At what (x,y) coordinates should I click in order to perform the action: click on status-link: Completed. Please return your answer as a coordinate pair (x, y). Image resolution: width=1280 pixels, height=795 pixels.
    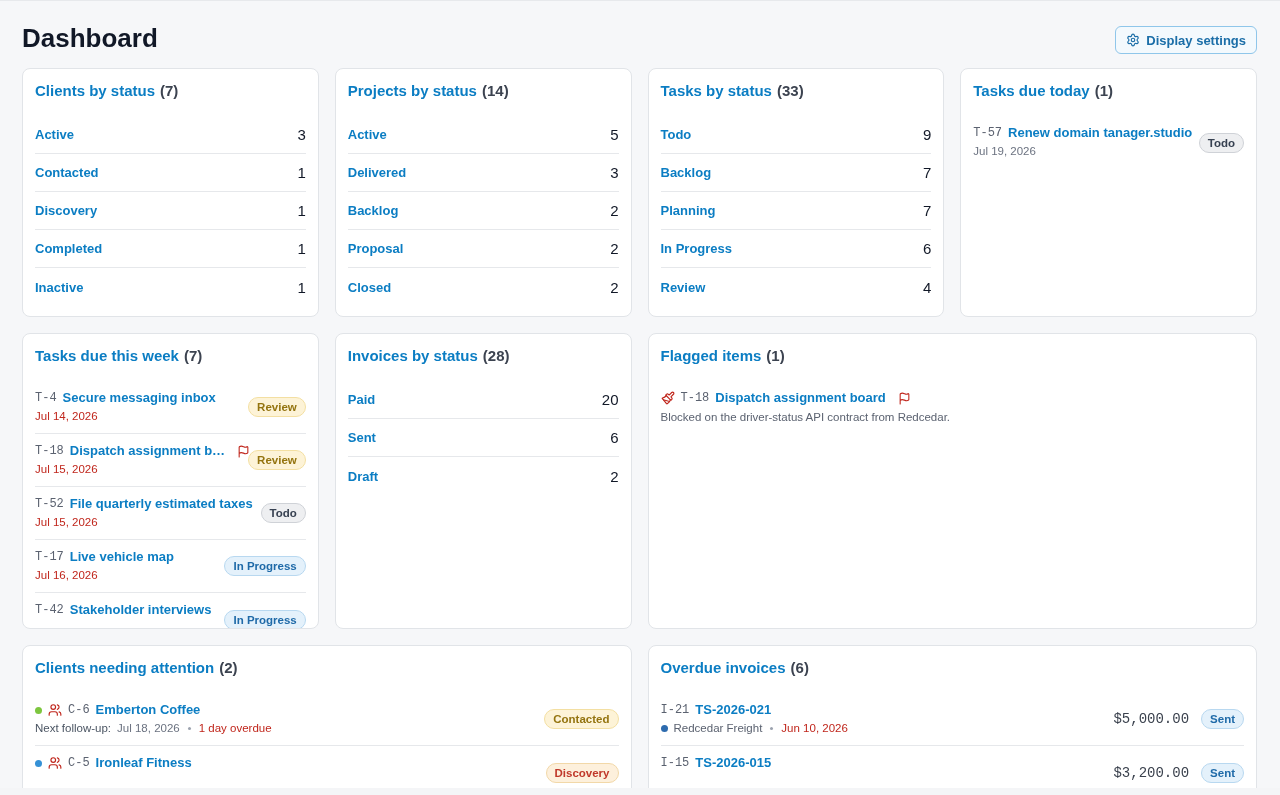
    Looking at the image, I should click on (69, 248).